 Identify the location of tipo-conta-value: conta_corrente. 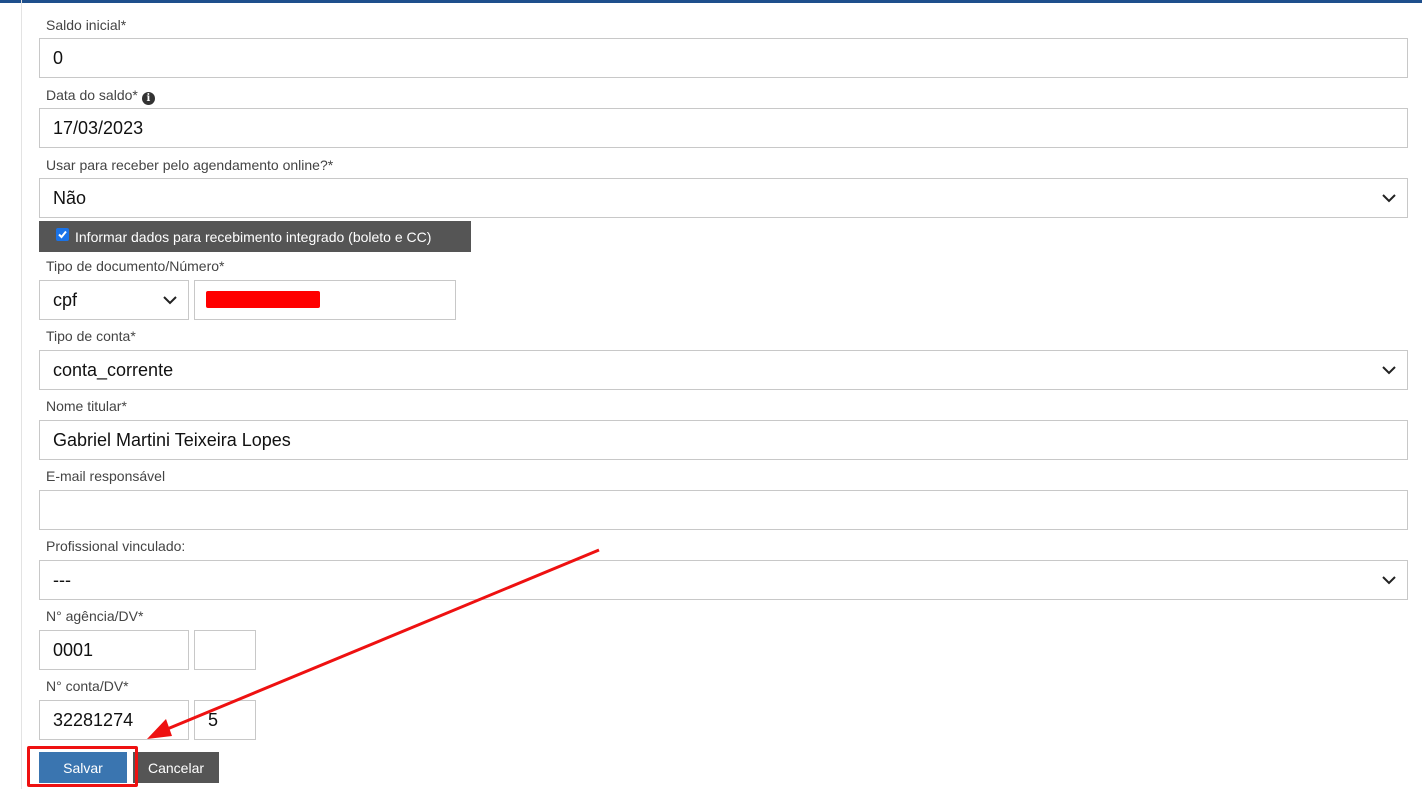
(113, 369).